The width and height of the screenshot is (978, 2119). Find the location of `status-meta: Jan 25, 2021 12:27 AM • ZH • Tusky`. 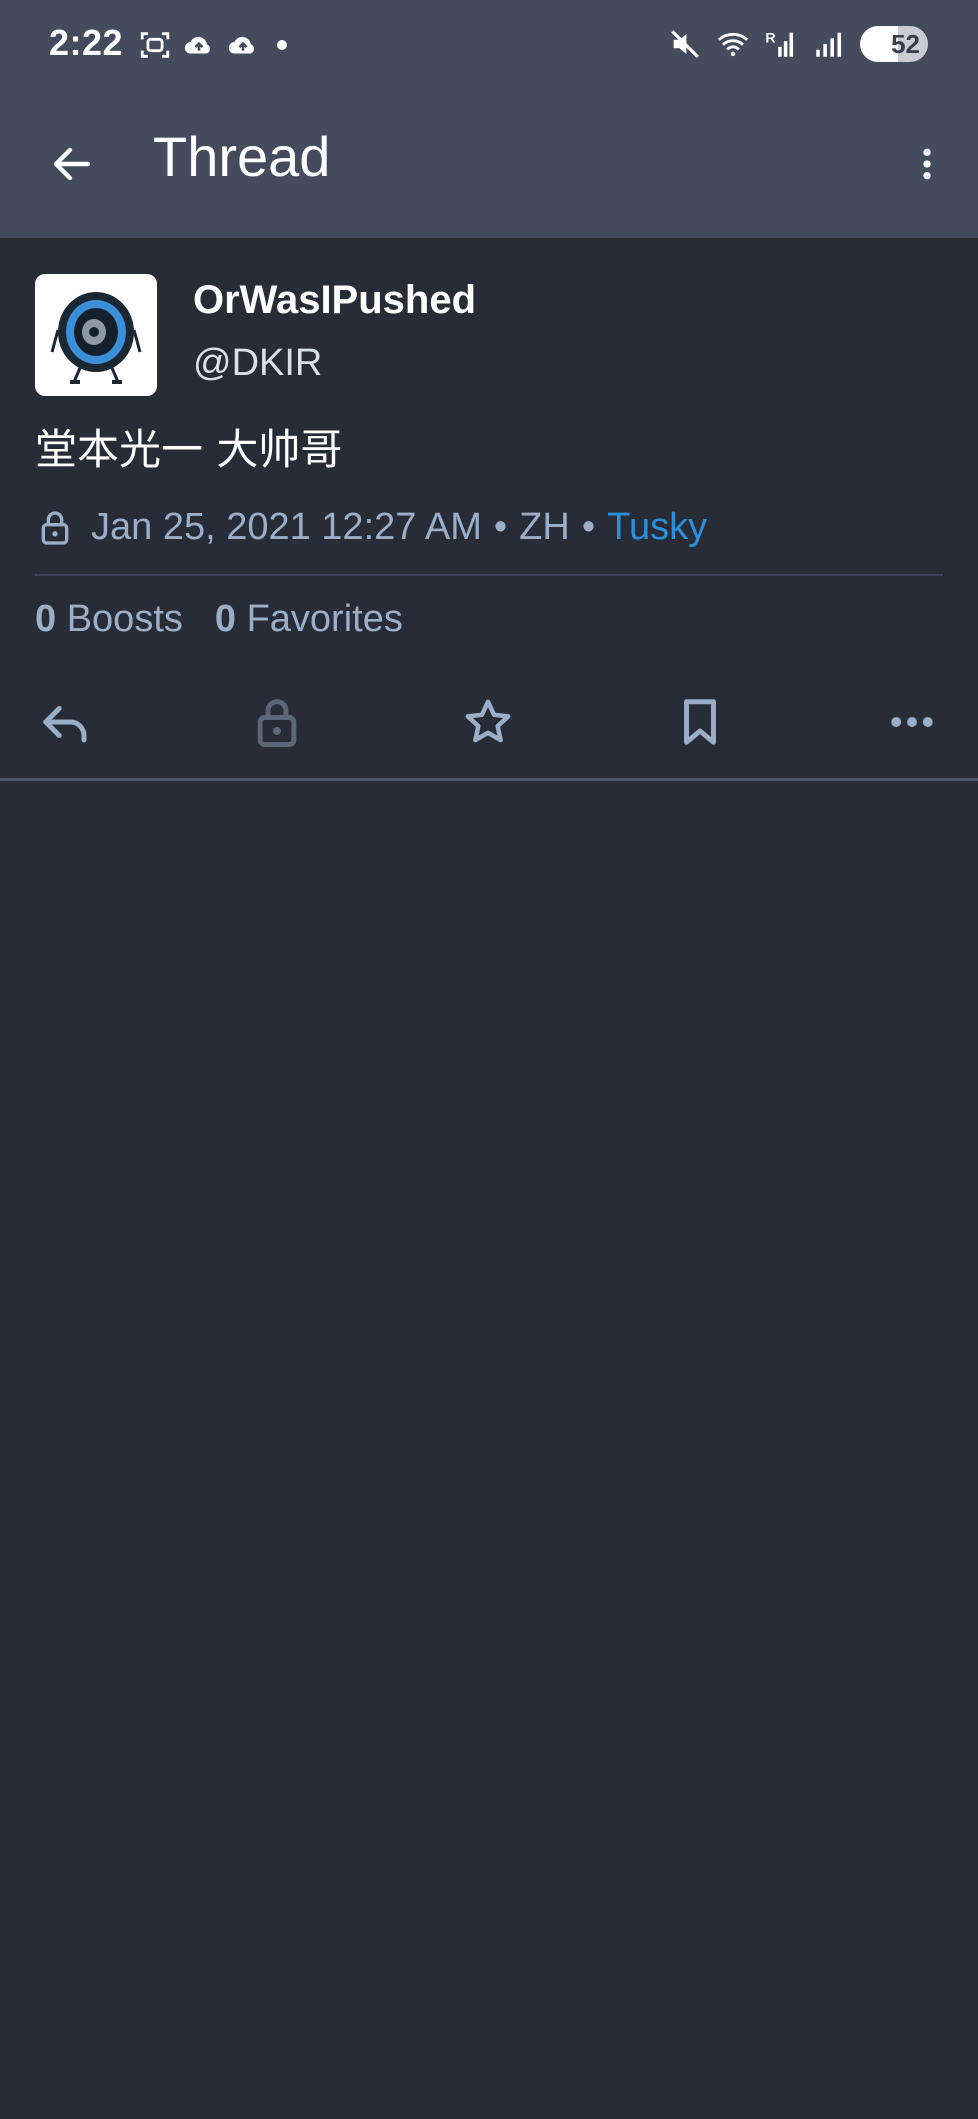

status-meta: Jan 25, 2021 12:27 AM • ZH • Tusky is located at coordinates (371, 527).